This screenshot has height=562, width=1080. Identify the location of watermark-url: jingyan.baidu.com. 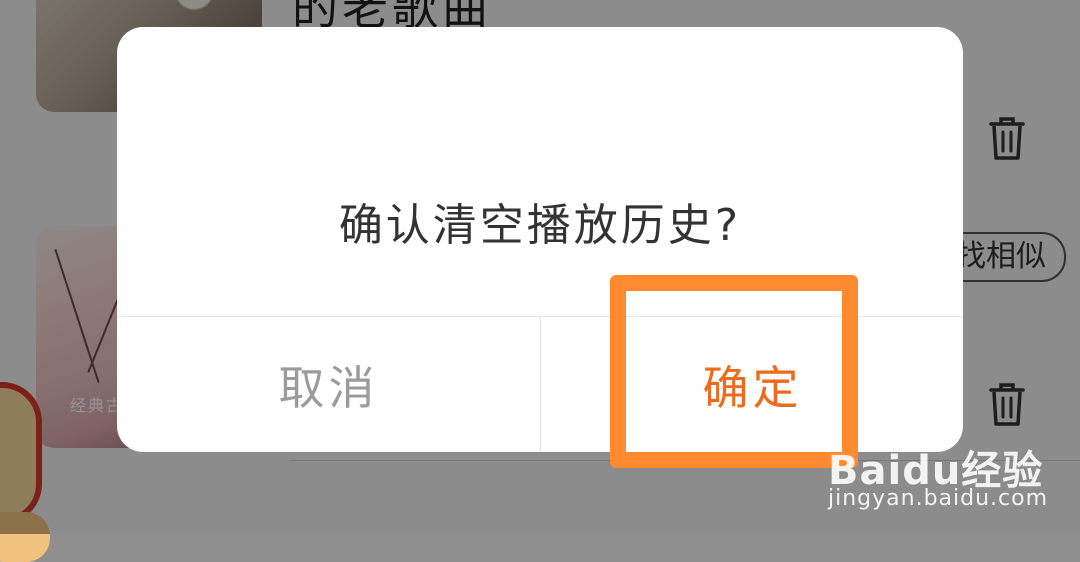
(938, 498).